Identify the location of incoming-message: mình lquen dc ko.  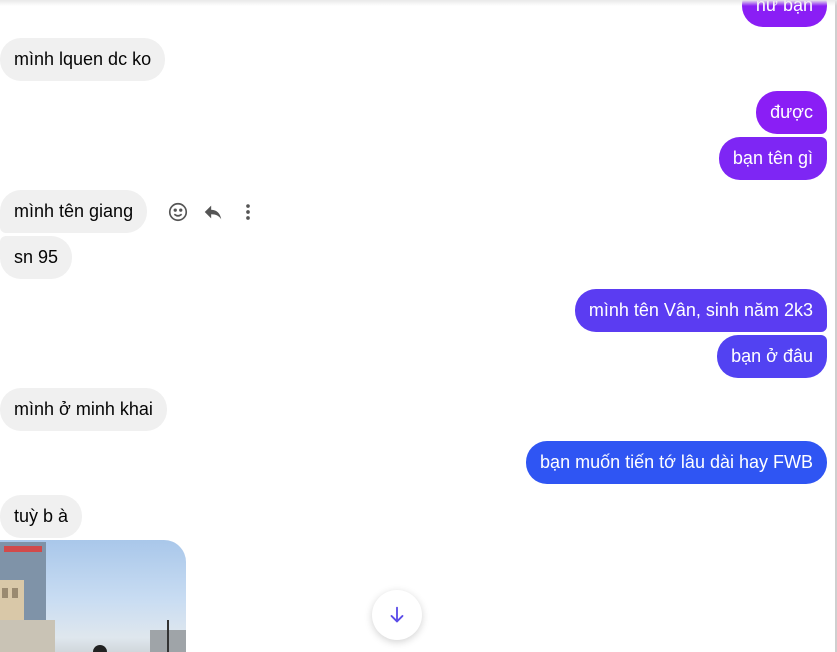
(83, 59).